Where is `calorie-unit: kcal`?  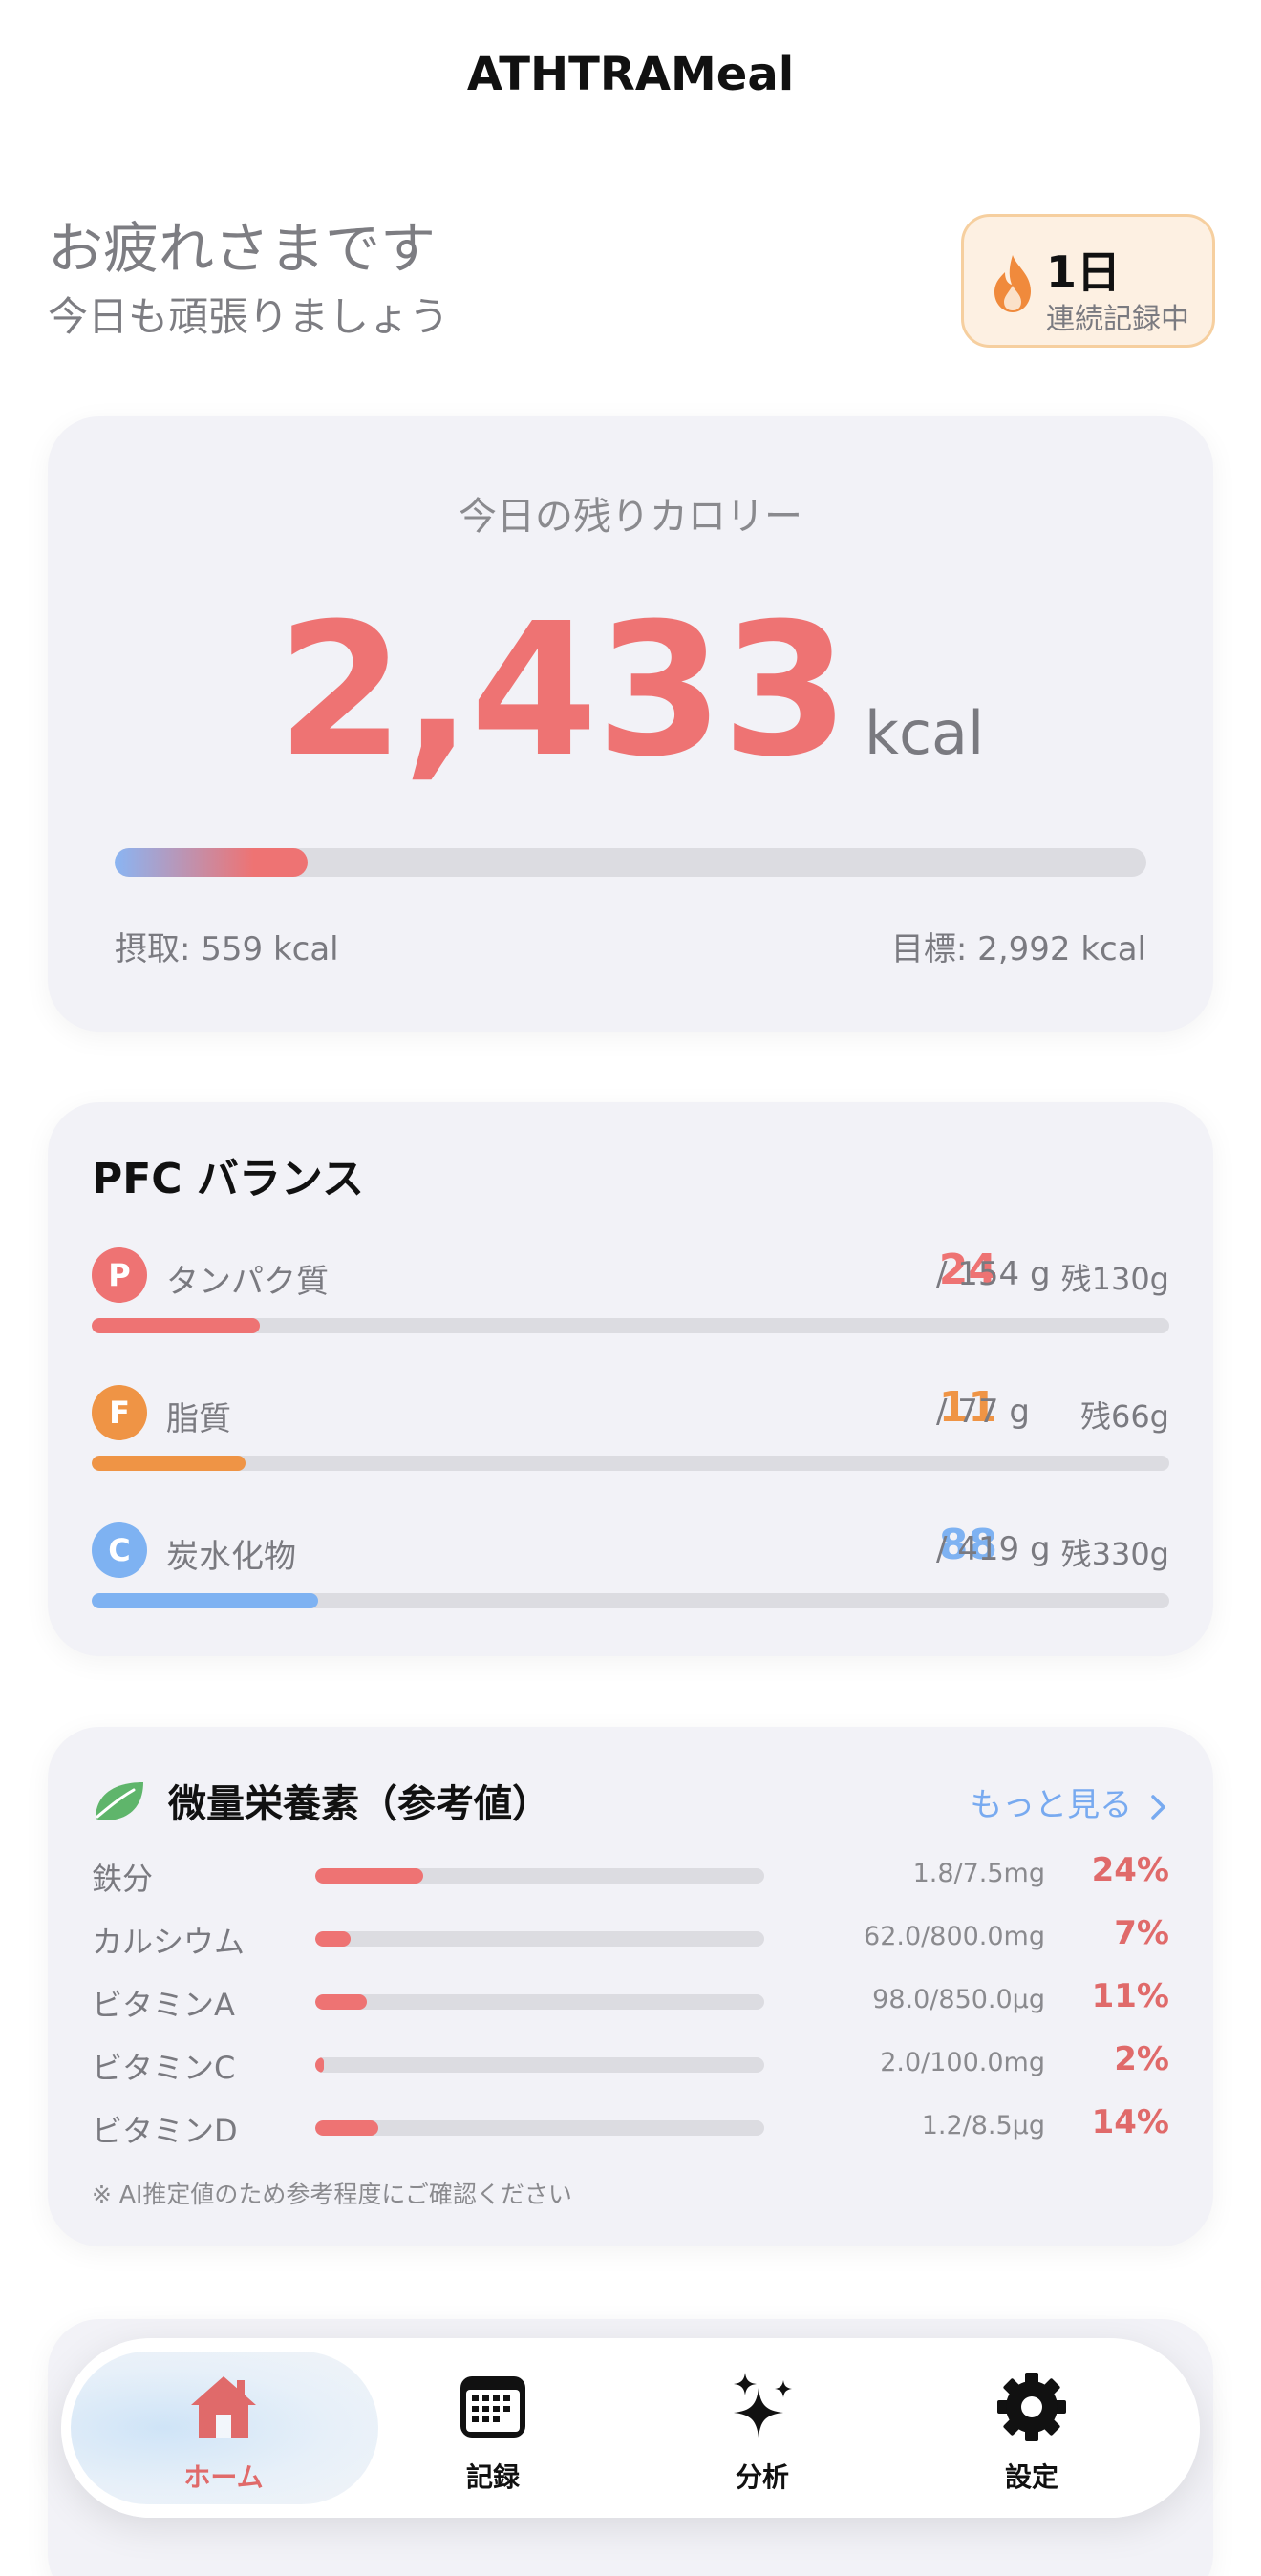 calorie-unit: kcal is located at coordinates (925, 733).